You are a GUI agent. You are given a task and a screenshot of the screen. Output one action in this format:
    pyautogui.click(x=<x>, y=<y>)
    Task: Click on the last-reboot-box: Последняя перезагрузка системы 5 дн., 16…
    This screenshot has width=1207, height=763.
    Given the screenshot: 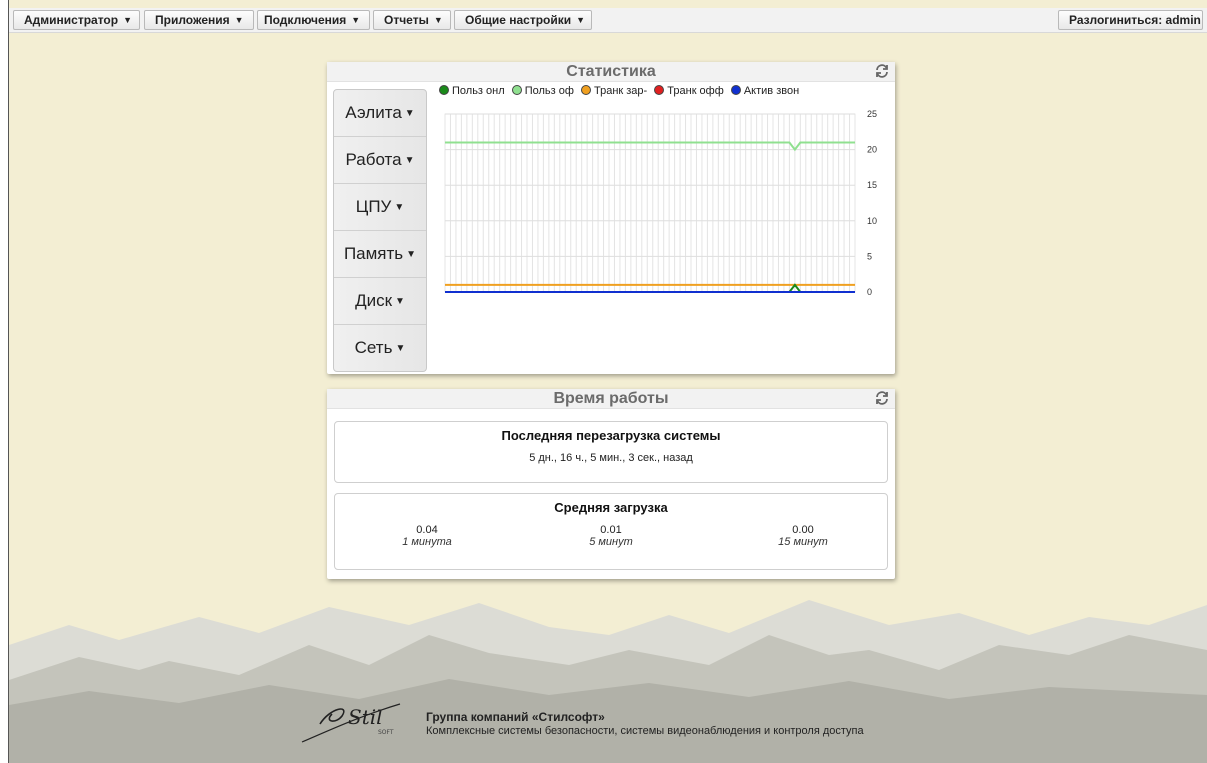 What is the action you would take?
    pyautogui.click(x=611, y=452)
    